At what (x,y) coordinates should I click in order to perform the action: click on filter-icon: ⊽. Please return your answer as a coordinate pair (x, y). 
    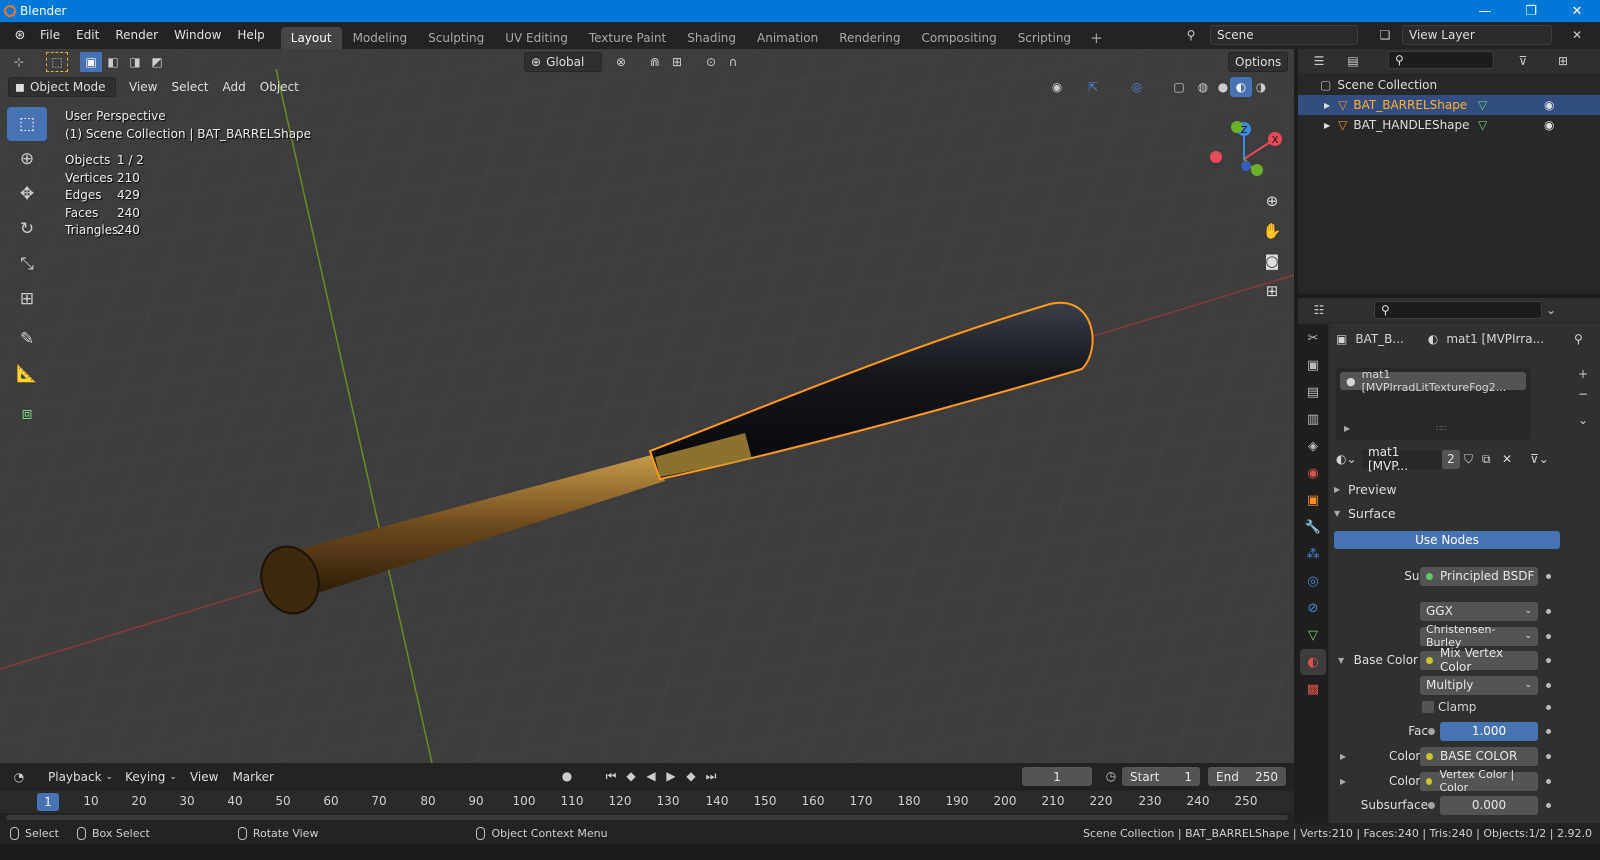
    Looking at the image, I should click on (1523, 61).